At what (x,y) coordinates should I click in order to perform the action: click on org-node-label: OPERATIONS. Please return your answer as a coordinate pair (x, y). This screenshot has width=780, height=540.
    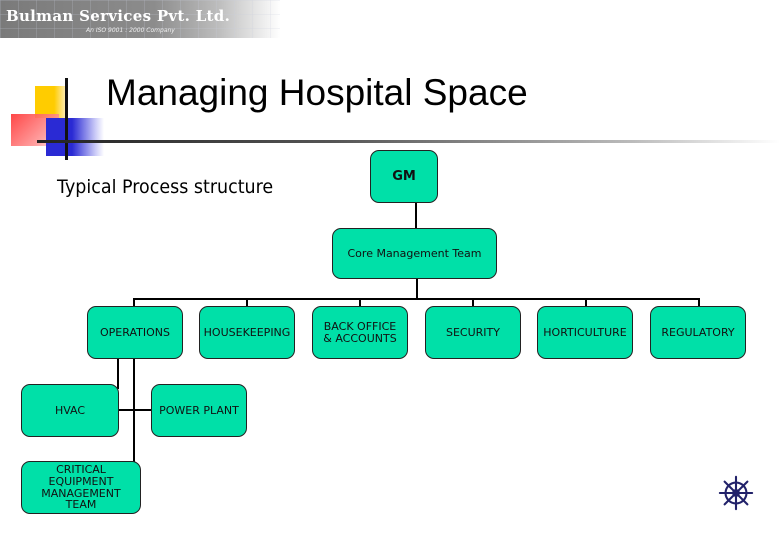
    Looking at the image, I should click on (135, 332).